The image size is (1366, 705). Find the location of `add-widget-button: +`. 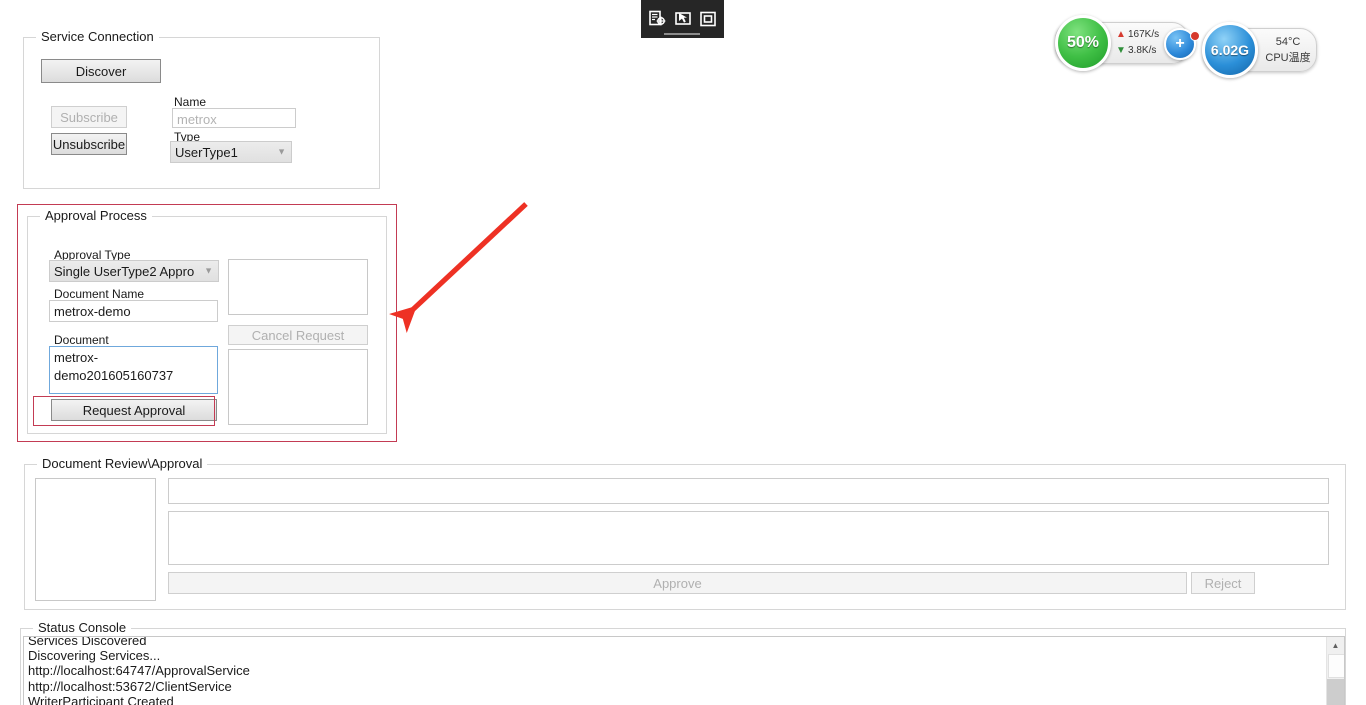

add-widget-button: + is located at coordinates (1182, 44).